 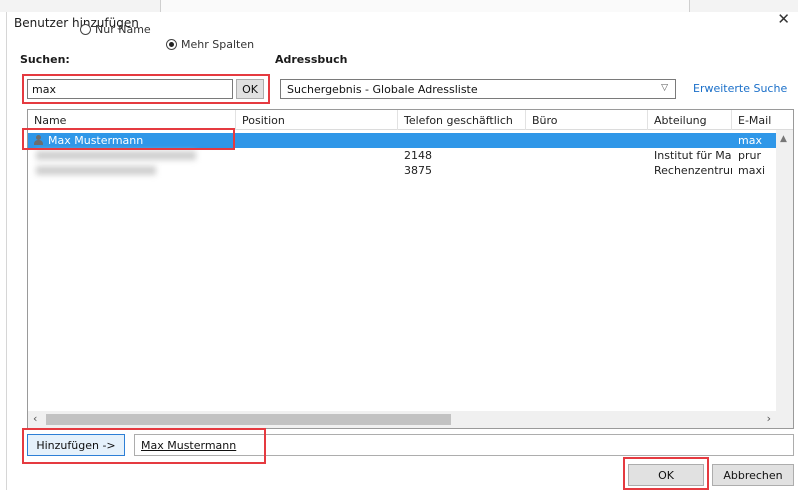 I want to click on radio-name-only-label: Nur Name, so click(x=123, y=29).